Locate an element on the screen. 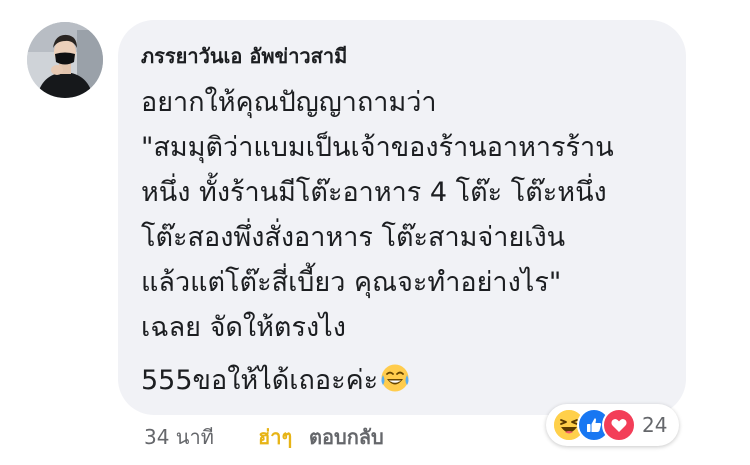  reply-button: ตอบกลับ is located at coordinates (346, 437).